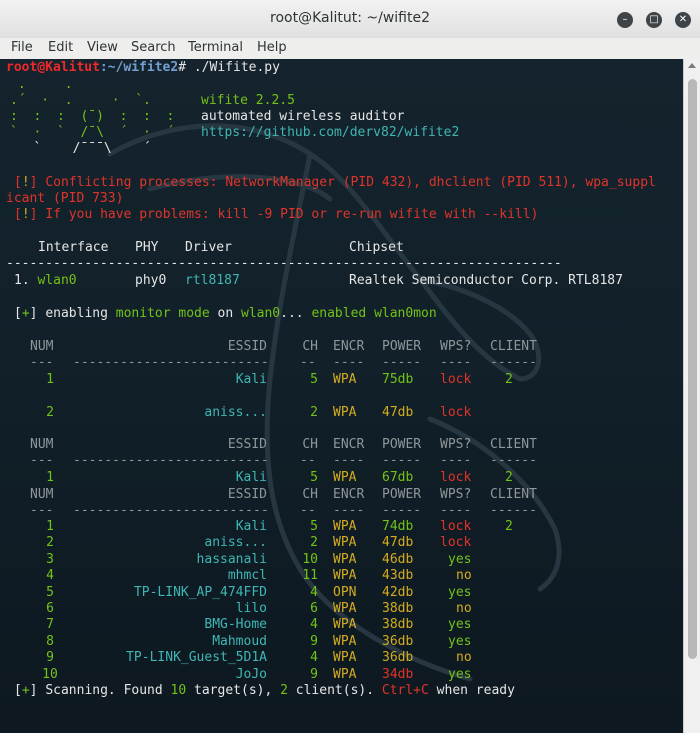 This screenshot has height=733, width=700. I want to click on scan3-row-8-essid: Mahmoud, so click(239, 641).